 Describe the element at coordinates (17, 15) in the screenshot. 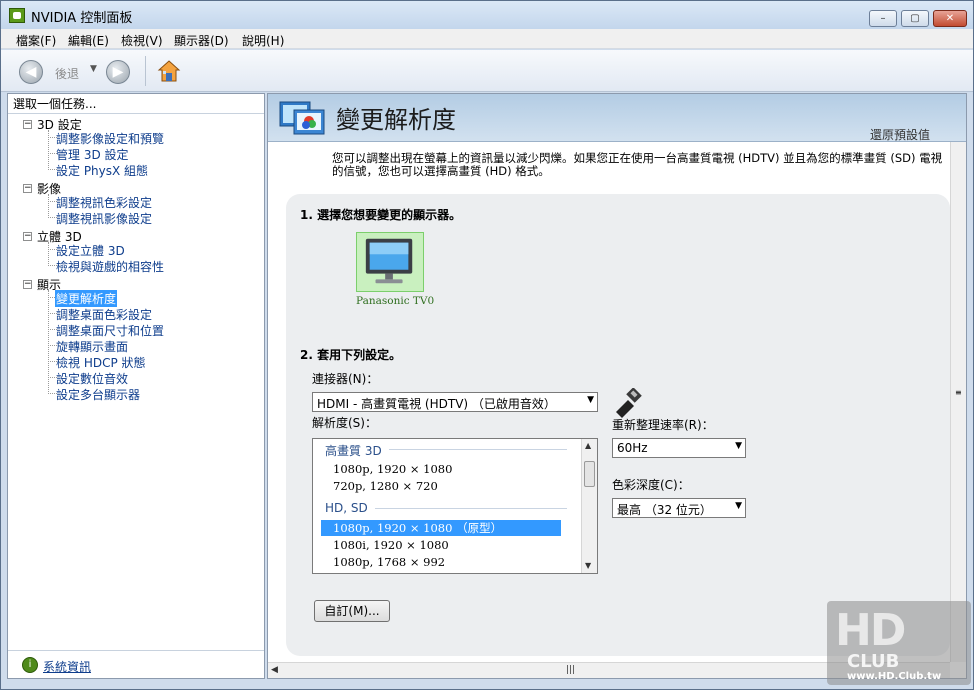

I see `nvidia-app-icon` at that location.